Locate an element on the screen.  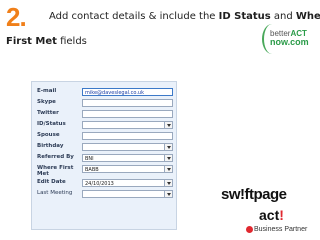
twitter-field is located at coordinates (127, 114).